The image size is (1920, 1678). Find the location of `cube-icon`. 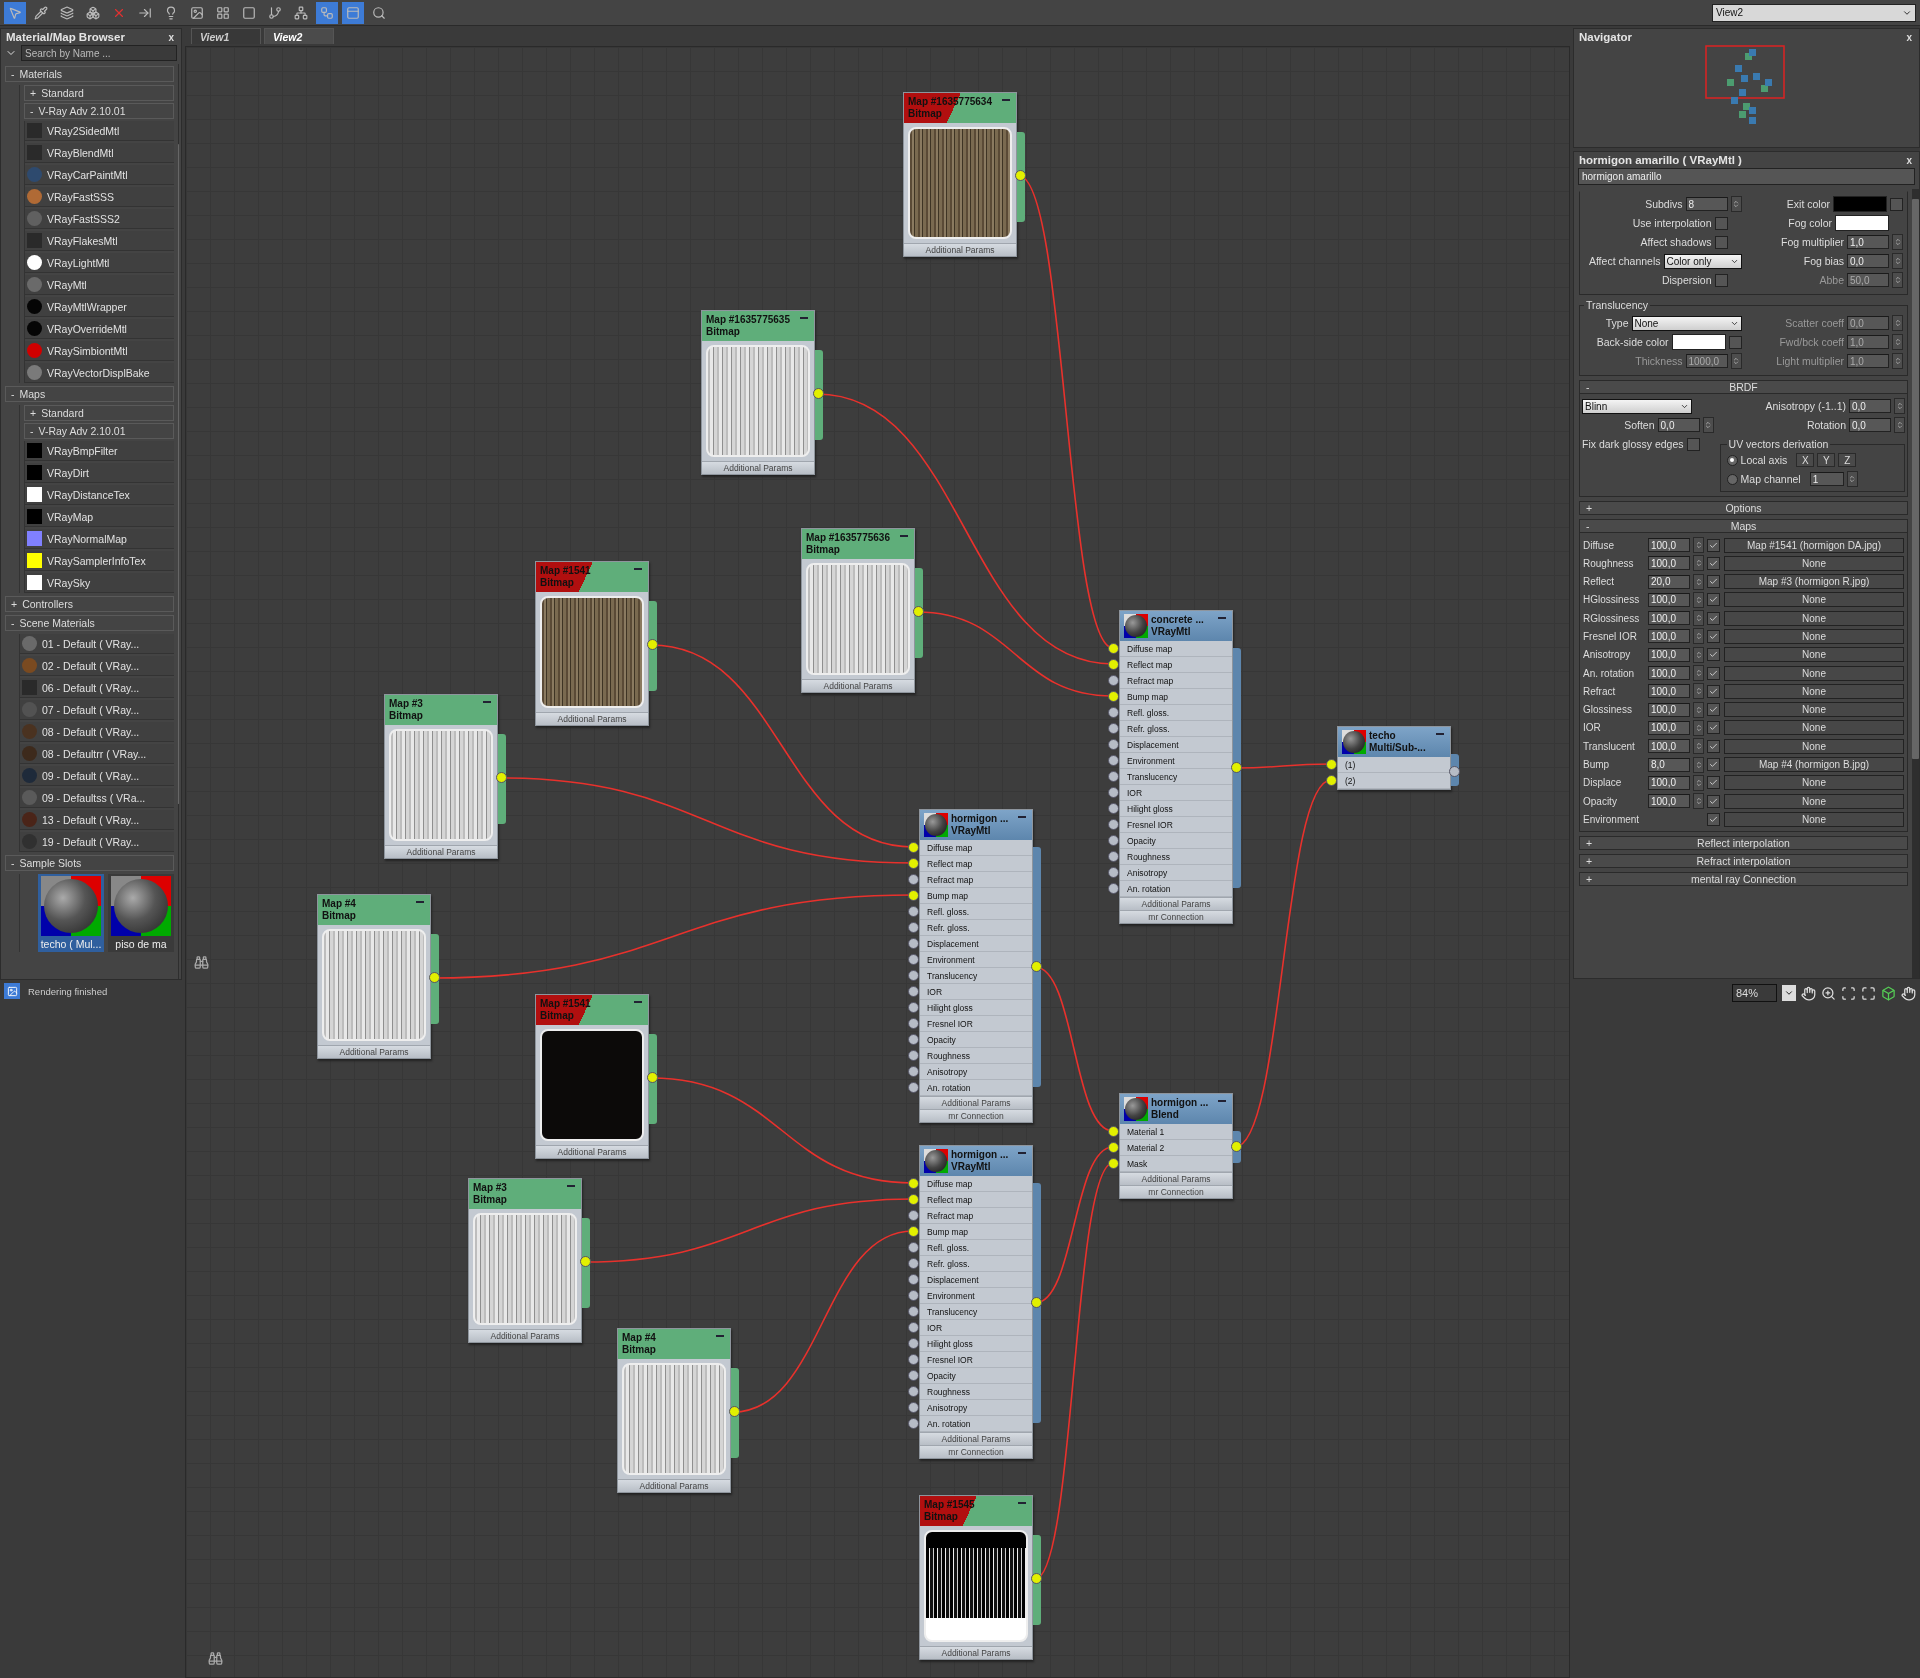

cube-icon is located at coordinates (1888, 993).